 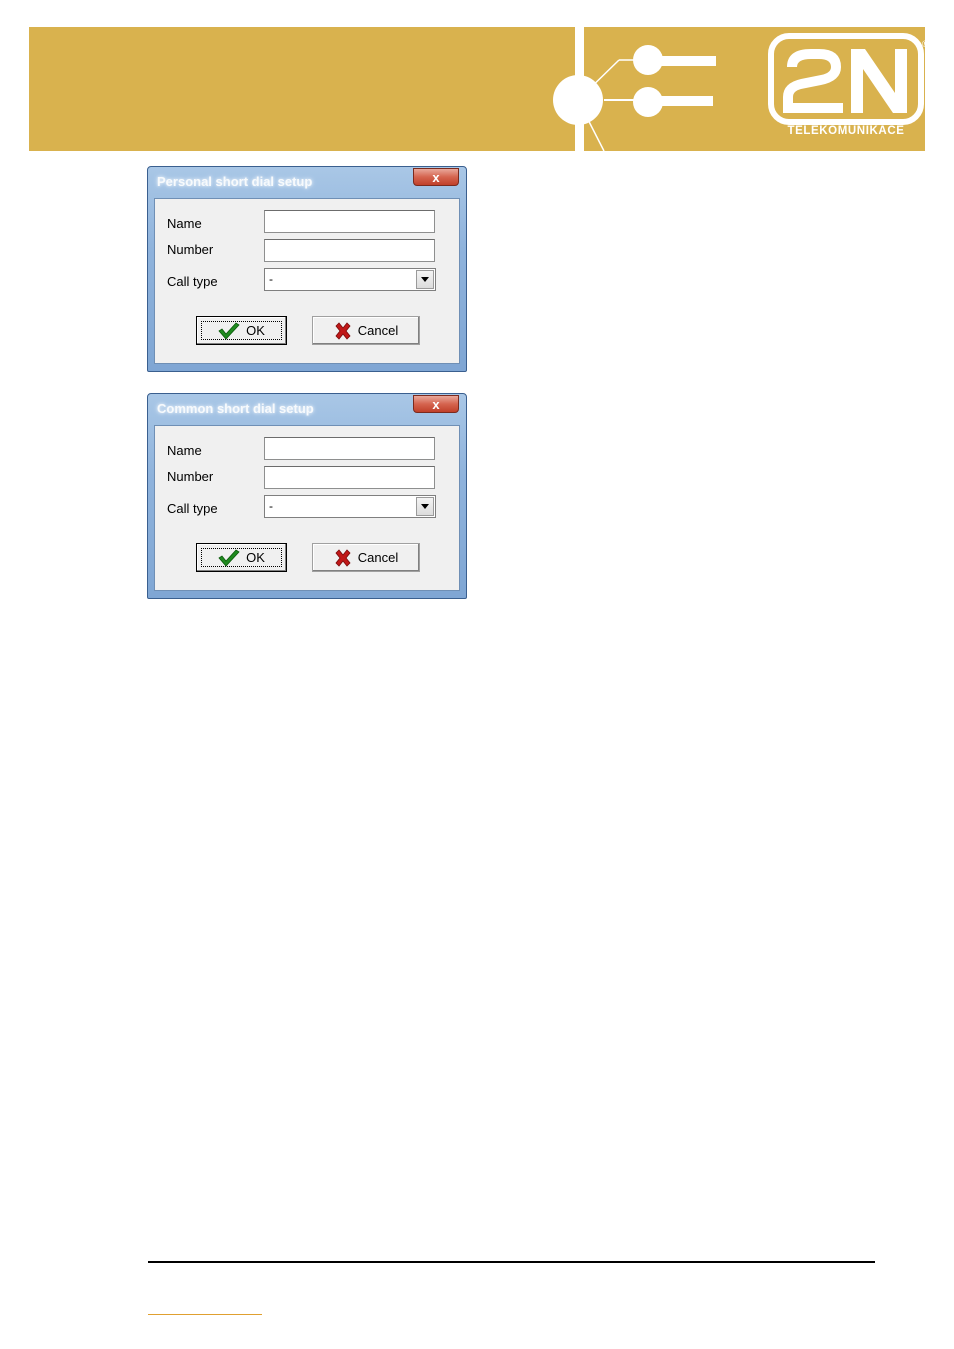 I want to click on brand-tagline: TELEKOMUNIKACE, so click(x=846, y=131).